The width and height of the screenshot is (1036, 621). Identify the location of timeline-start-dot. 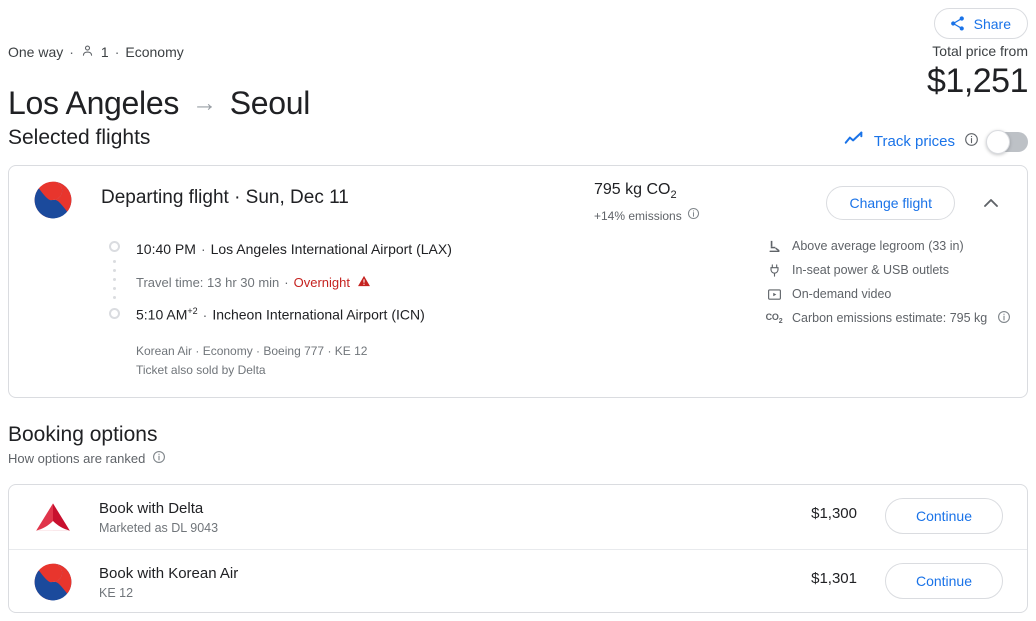
(114, 246).